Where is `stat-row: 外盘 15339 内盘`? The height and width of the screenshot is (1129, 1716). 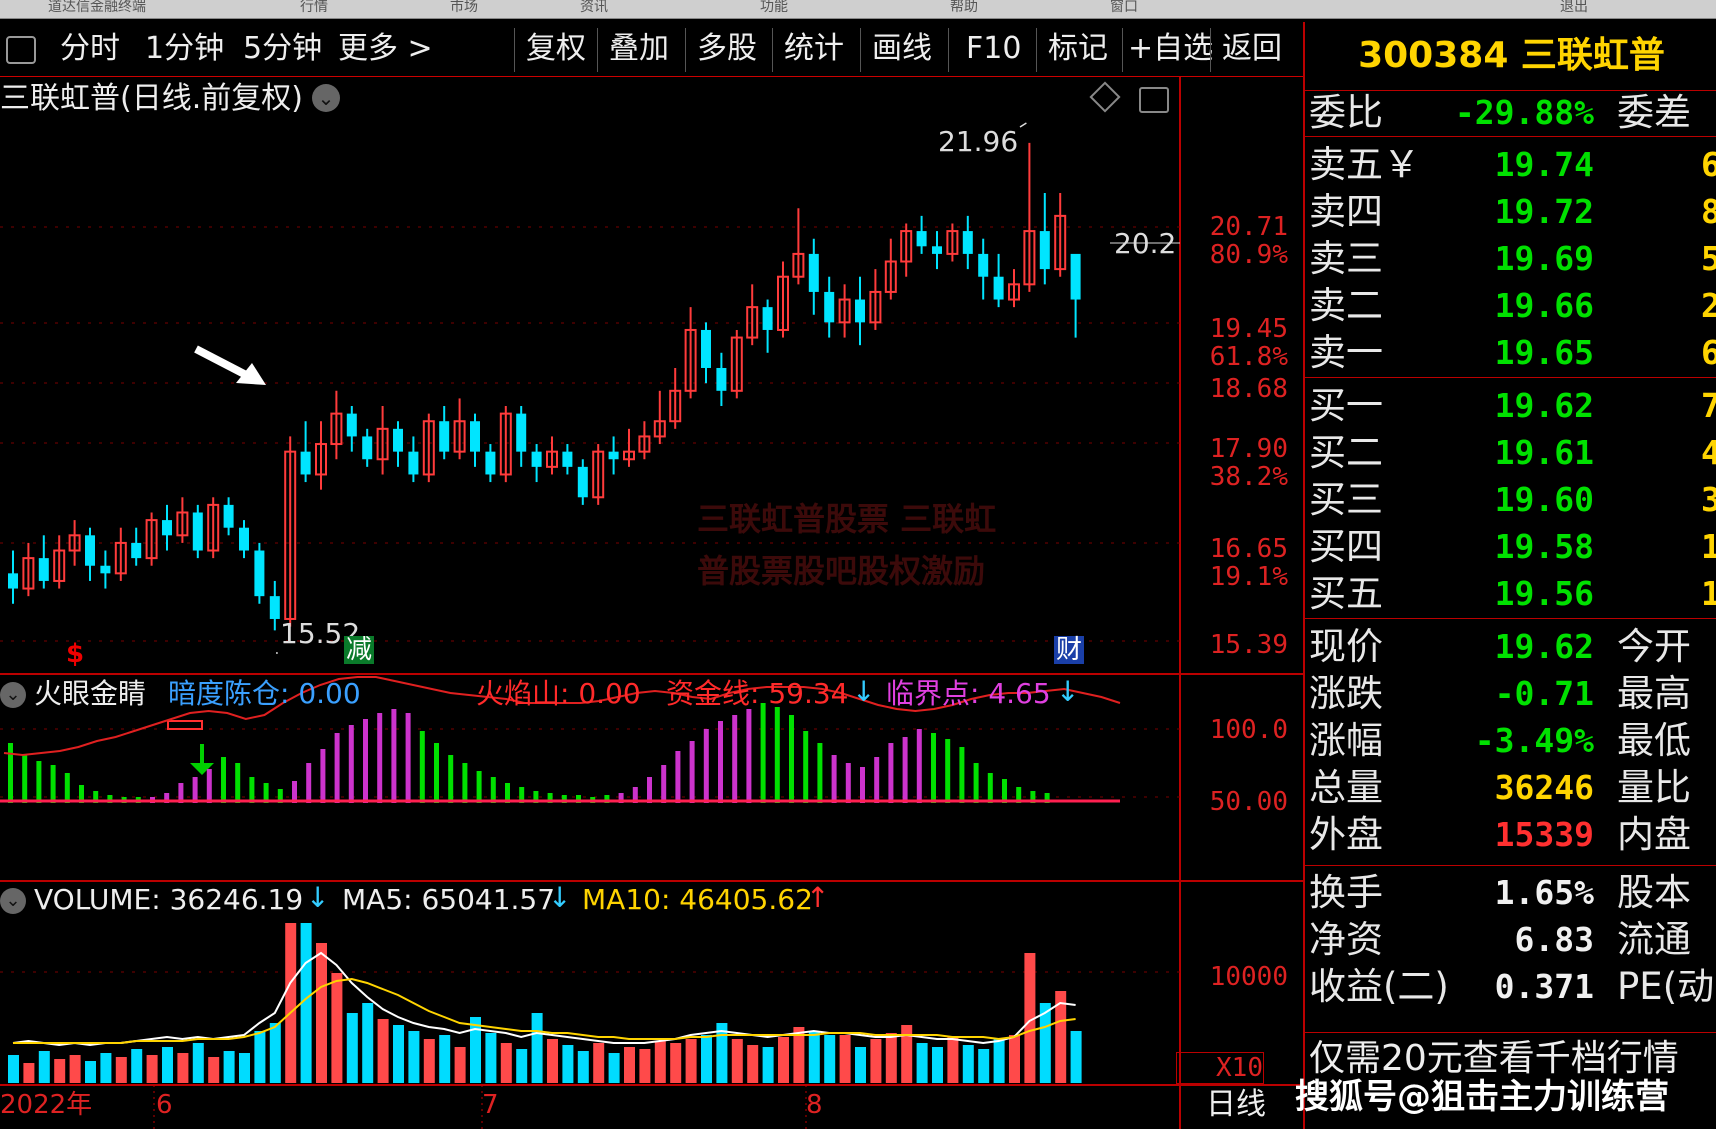 stat-row: 外盘 15339 内盘 is located at coordinates (1512, 835).